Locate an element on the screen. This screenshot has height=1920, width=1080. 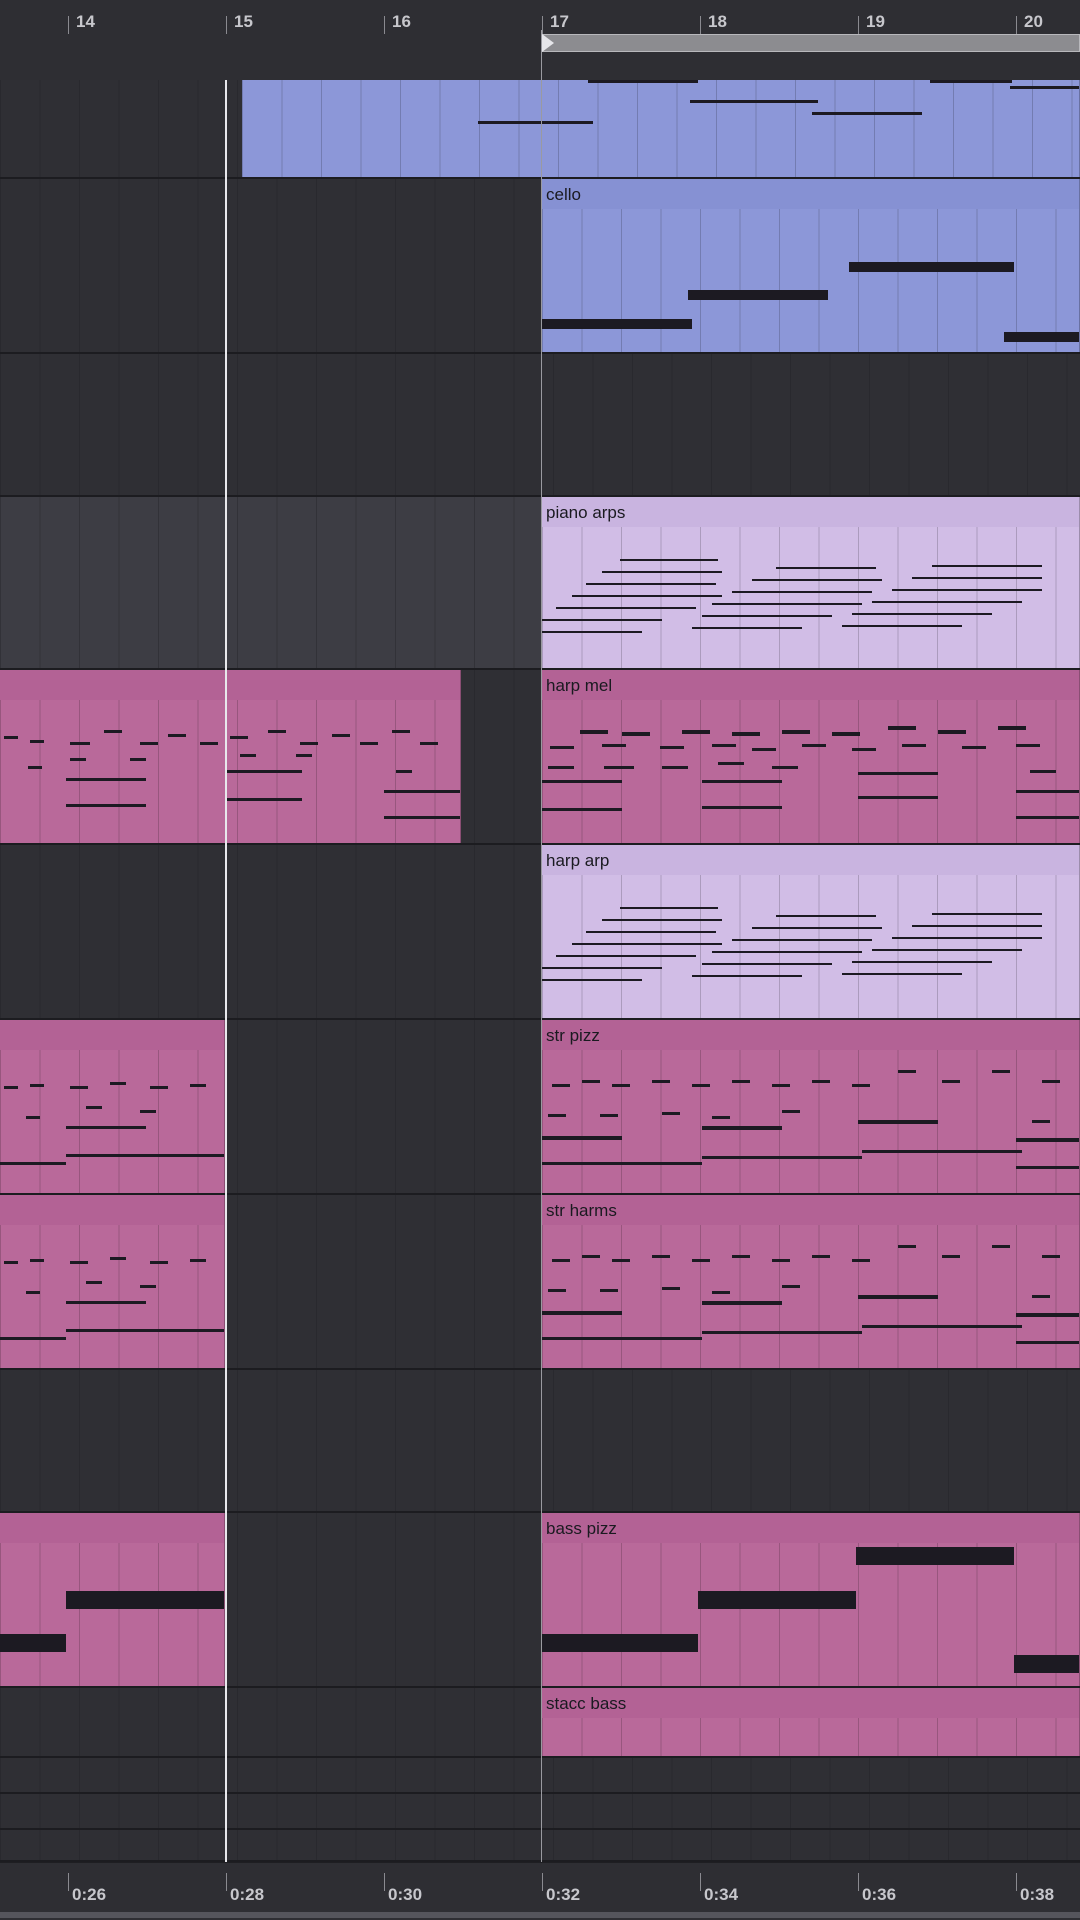
bar-ruler: 14 15 16 17 18 19 20 is located at coordinates (540, 40).